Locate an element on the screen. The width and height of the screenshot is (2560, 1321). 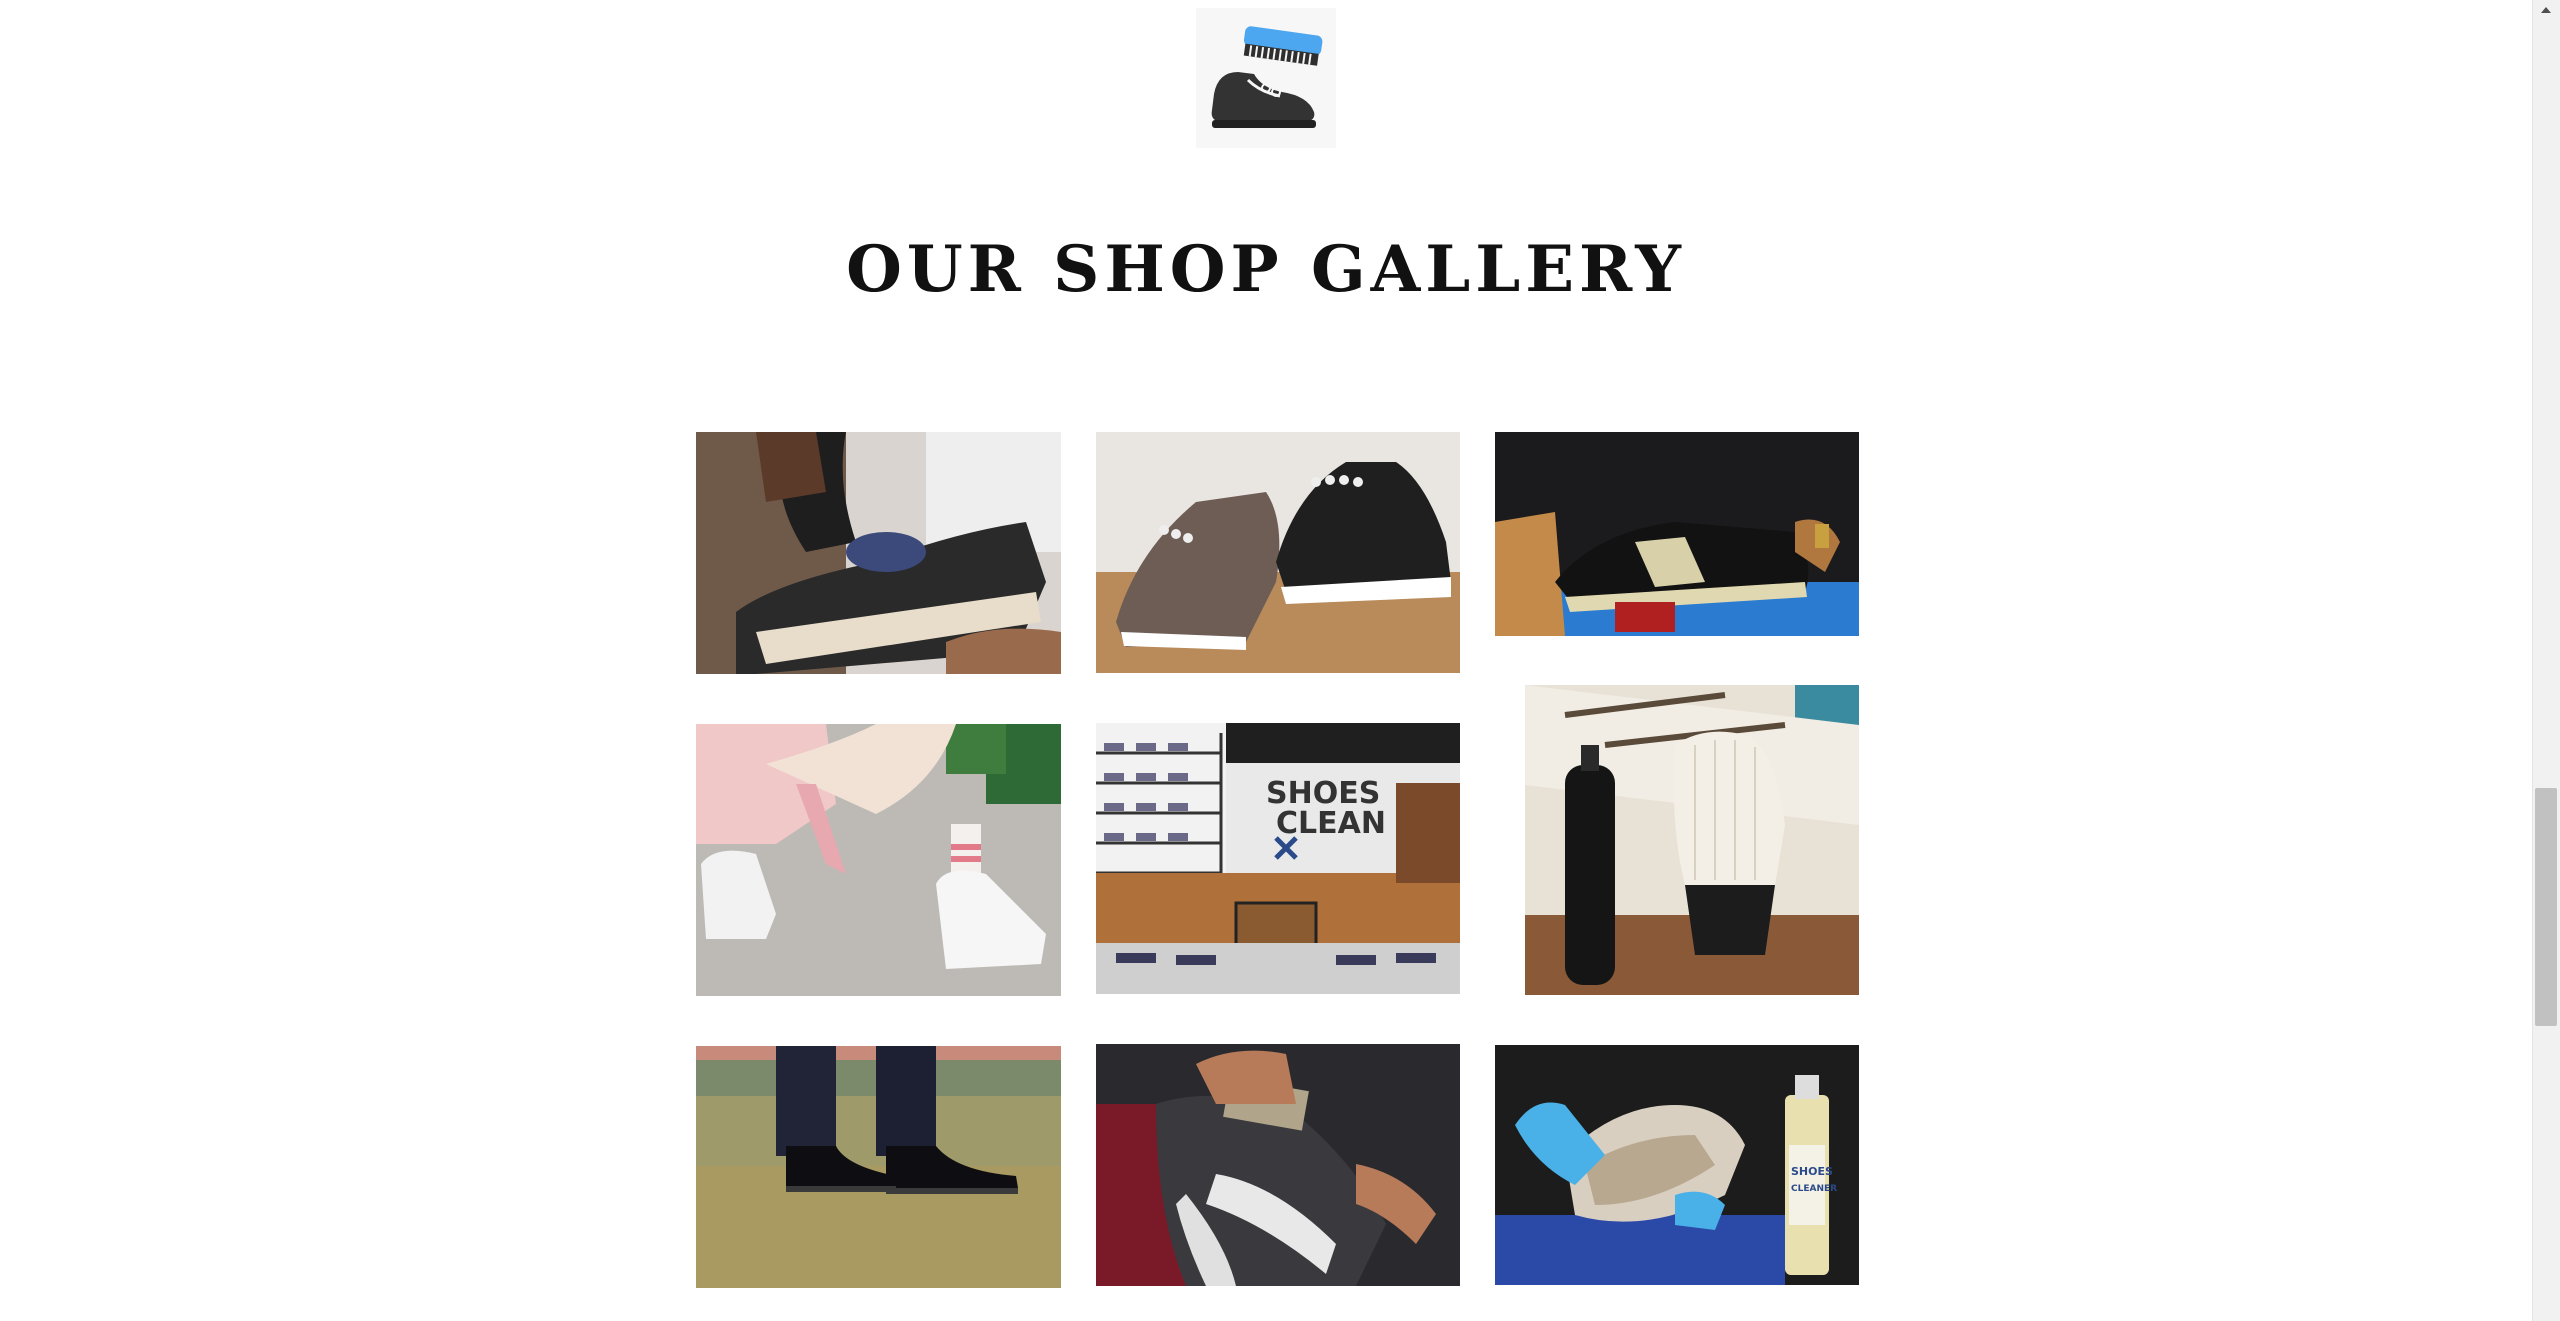
gallery-image-brushing-running-shoe is located at coordinates (1278, 1165).